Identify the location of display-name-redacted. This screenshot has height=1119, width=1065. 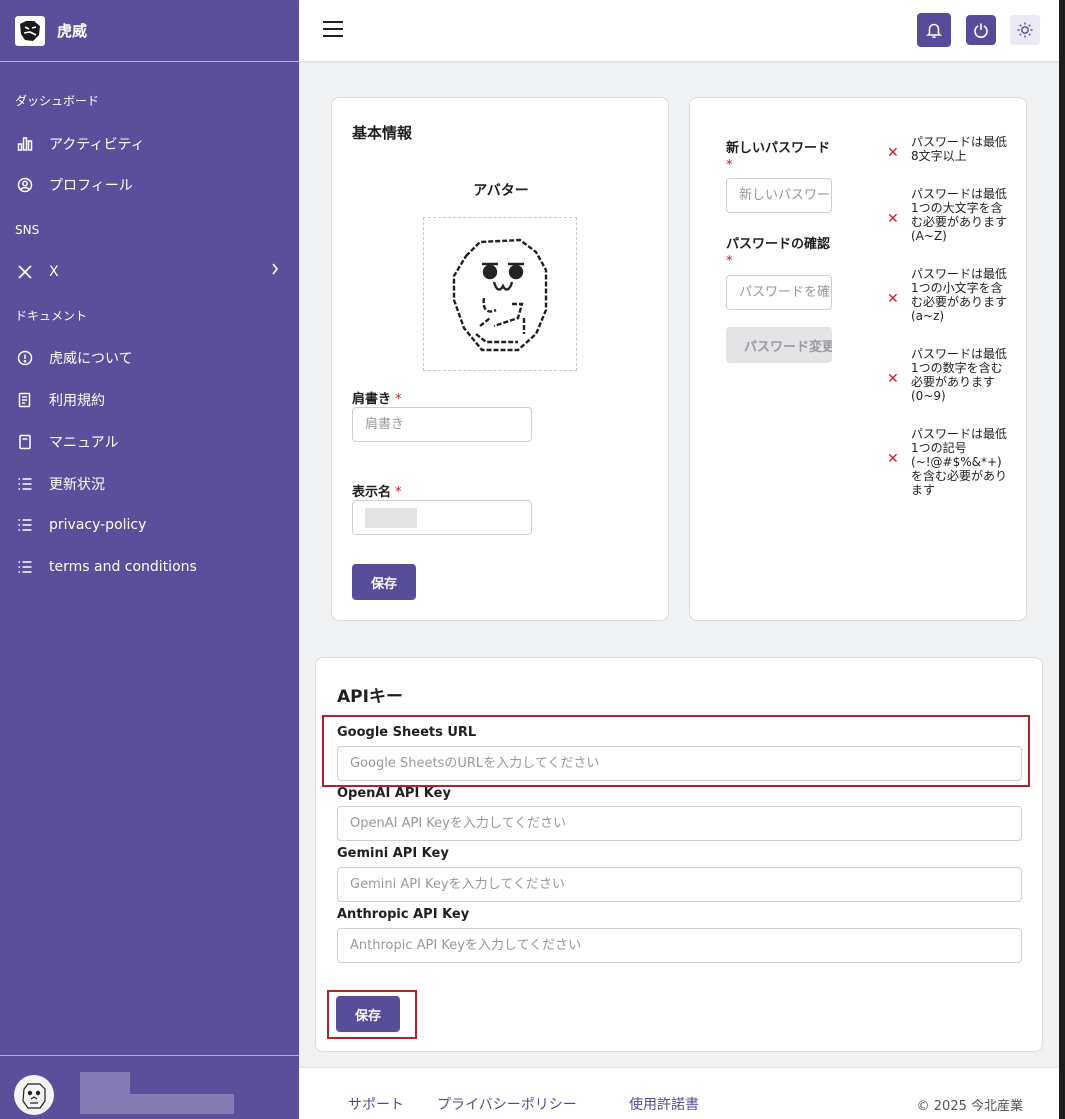
(391, 518).